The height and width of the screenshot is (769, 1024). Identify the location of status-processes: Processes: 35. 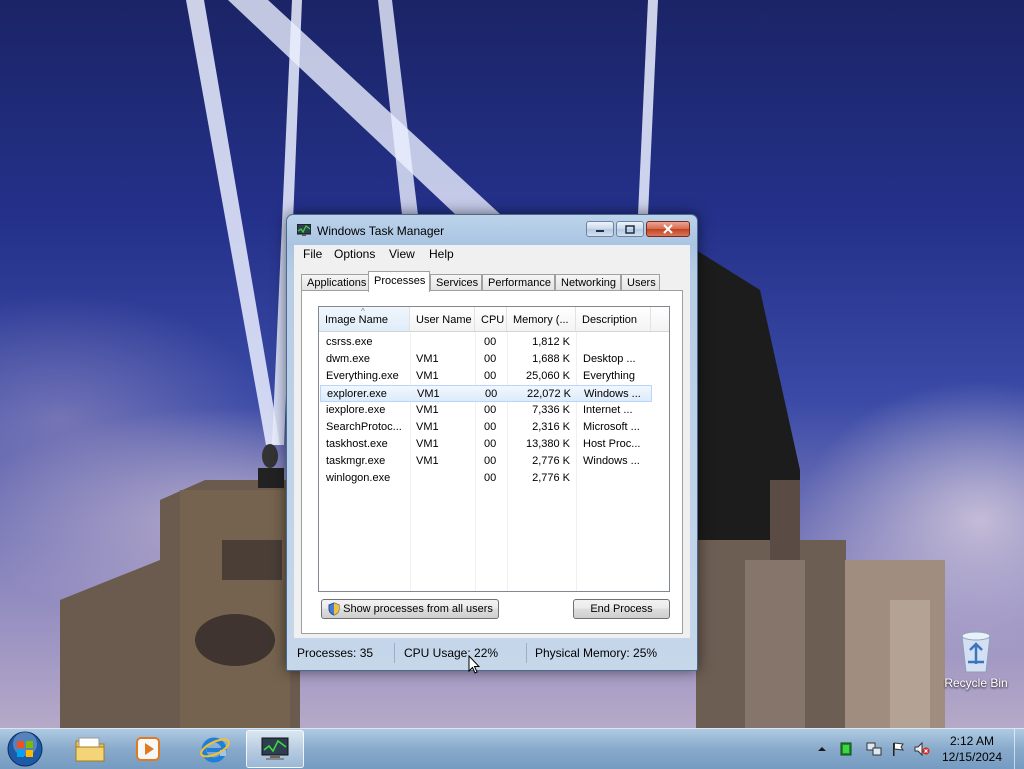
(335, 653).